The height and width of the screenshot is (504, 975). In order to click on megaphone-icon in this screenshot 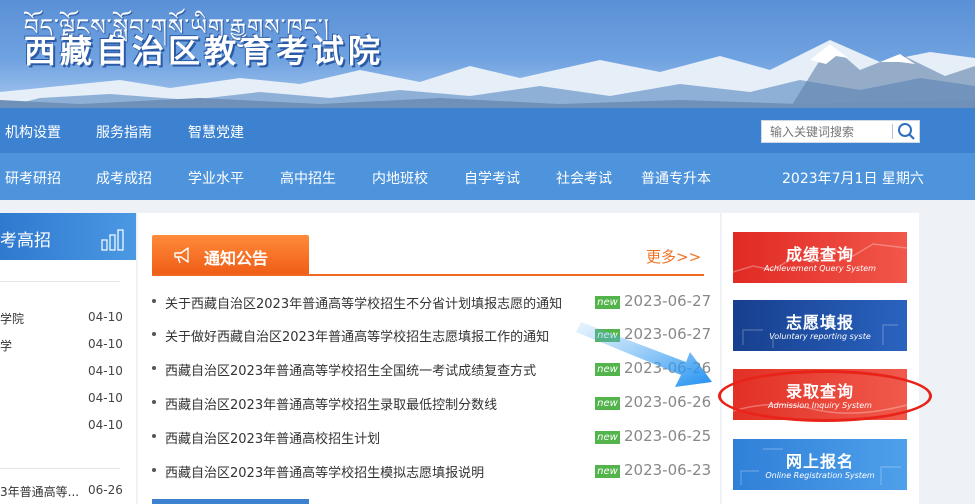, I will do `click(181, 255)`.